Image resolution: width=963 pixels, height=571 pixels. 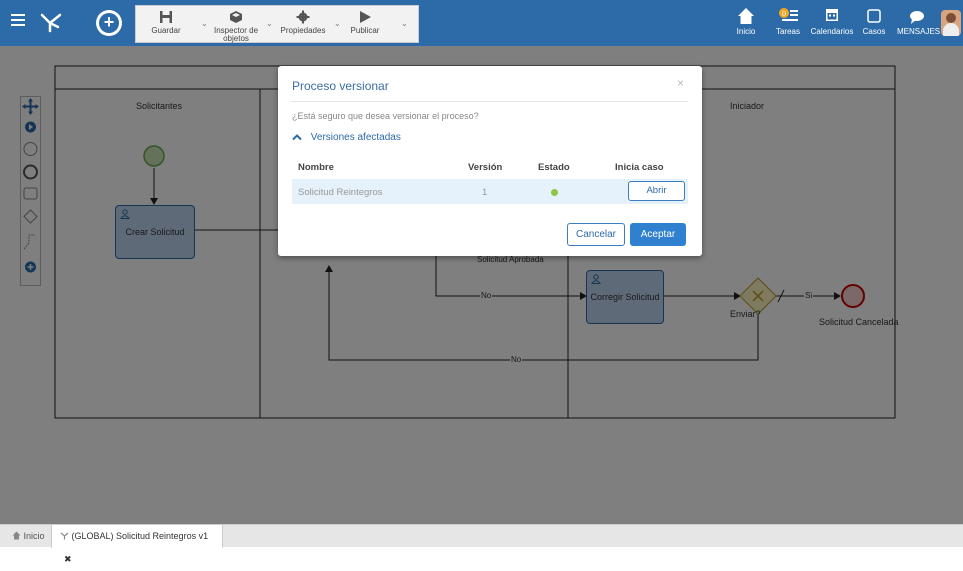 What do you see at coordinates (485, 192) in the screenshot?
I see `row-version: 1` at bounding box center [485, 192].